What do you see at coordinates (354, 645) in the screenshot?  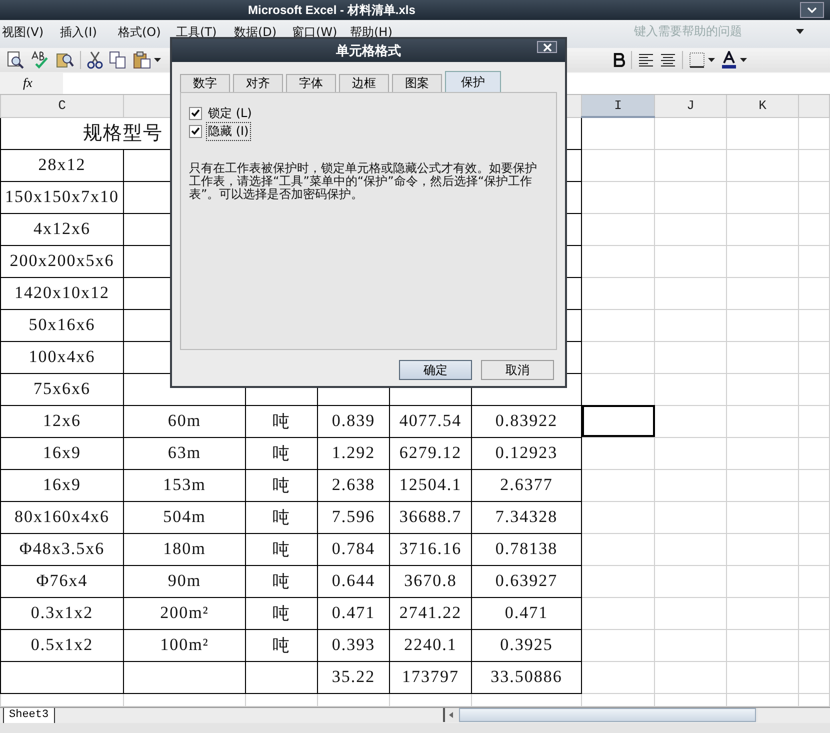 I see `table-cell: 0.393` at bounding box center [354, 645].